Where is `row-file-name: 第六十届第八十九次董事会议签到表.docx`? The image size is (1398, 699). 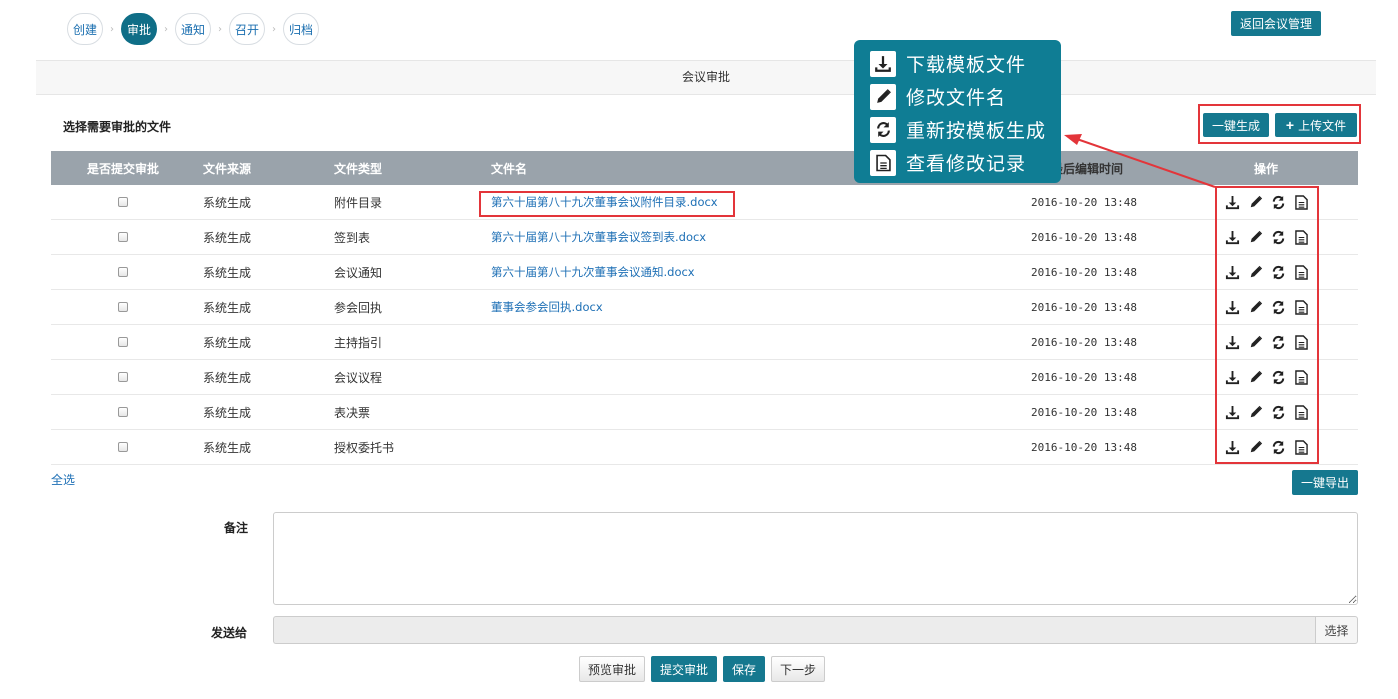 row-file-name: 第六十届第八十九次董事会议签到表.docx is located at coordinates (598, 237).